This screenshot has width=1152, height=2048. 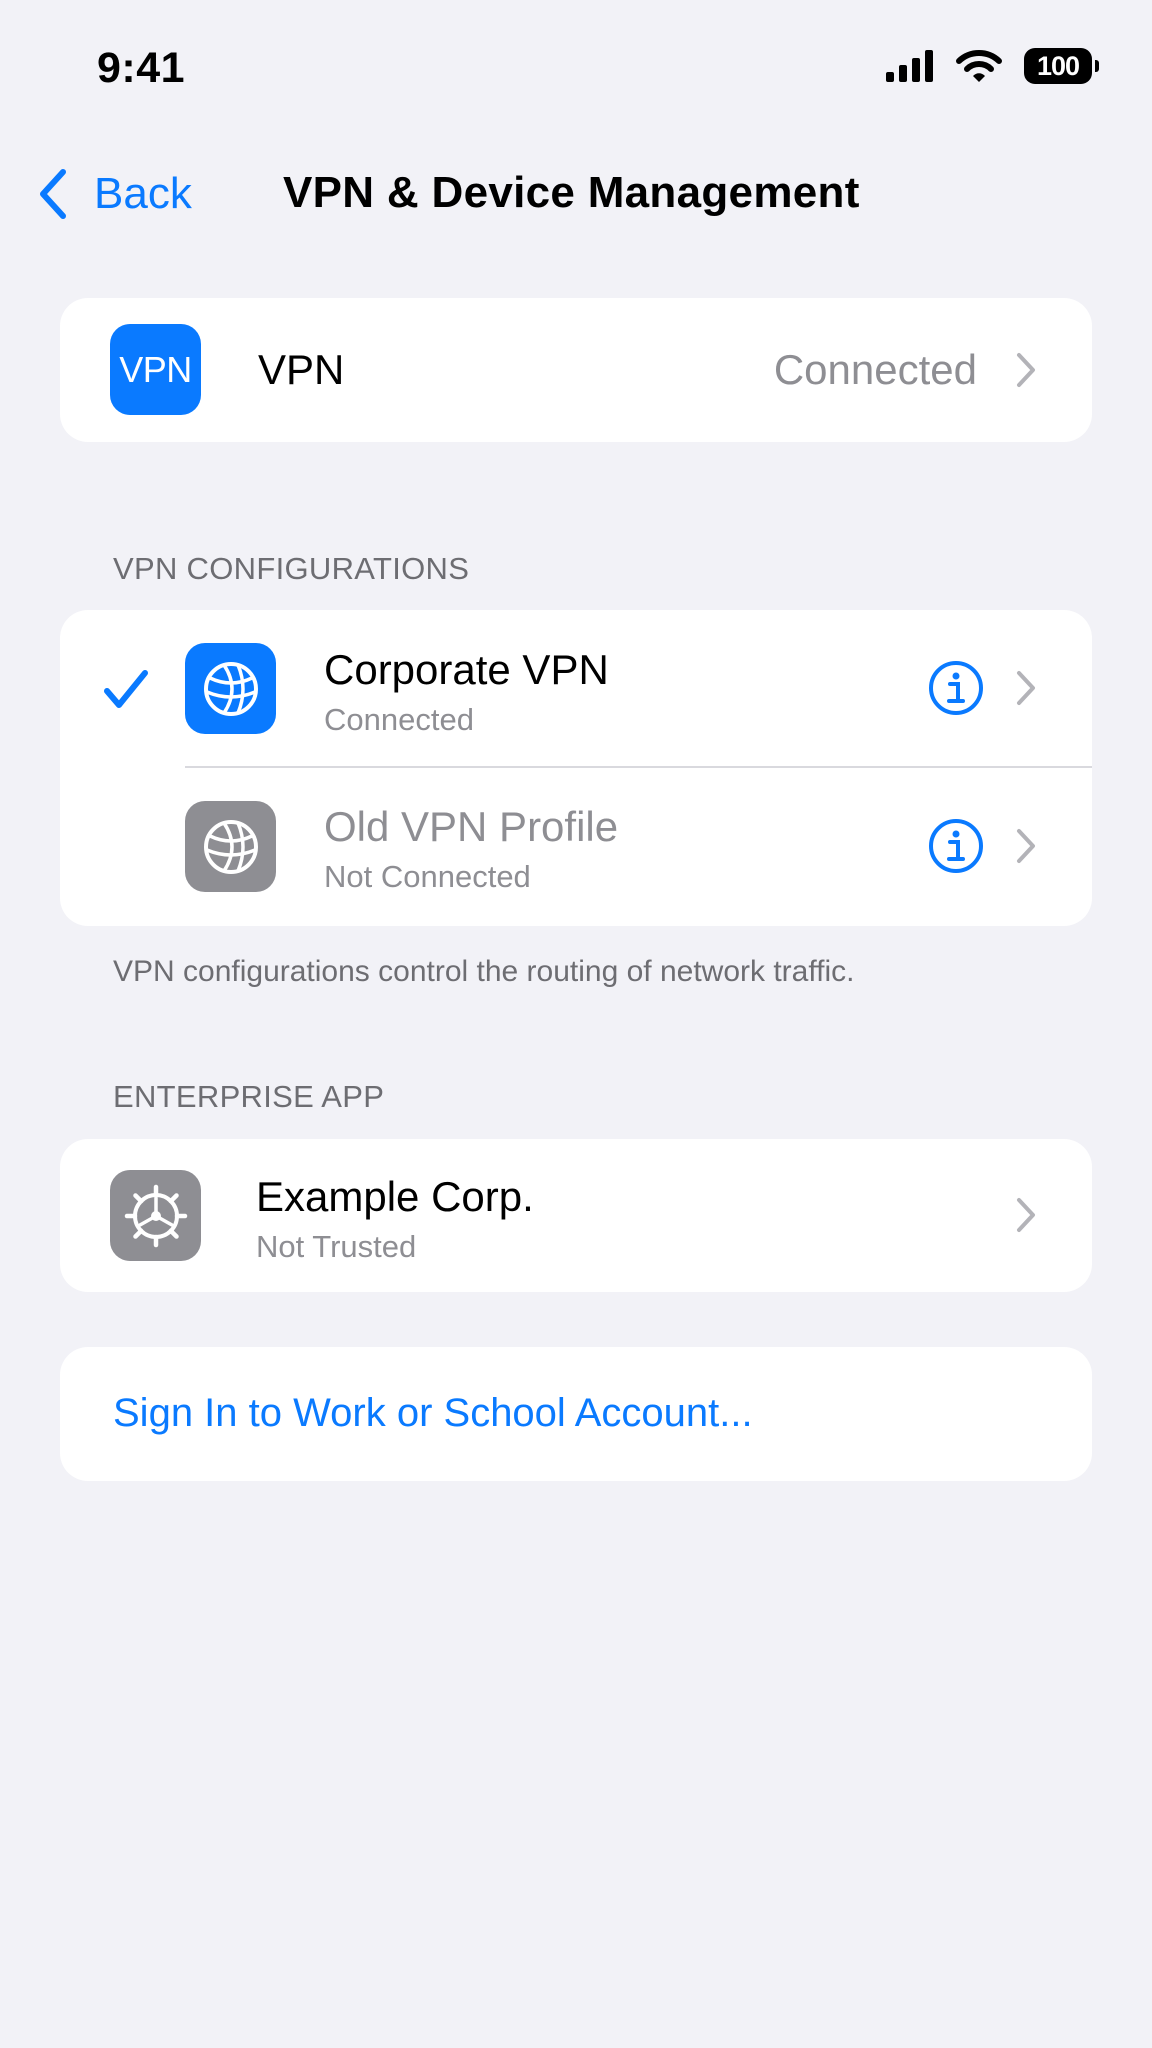 I want to click on enterprise-app-card: Example Corp. Not Trusted, so click(x=576, y=1215).